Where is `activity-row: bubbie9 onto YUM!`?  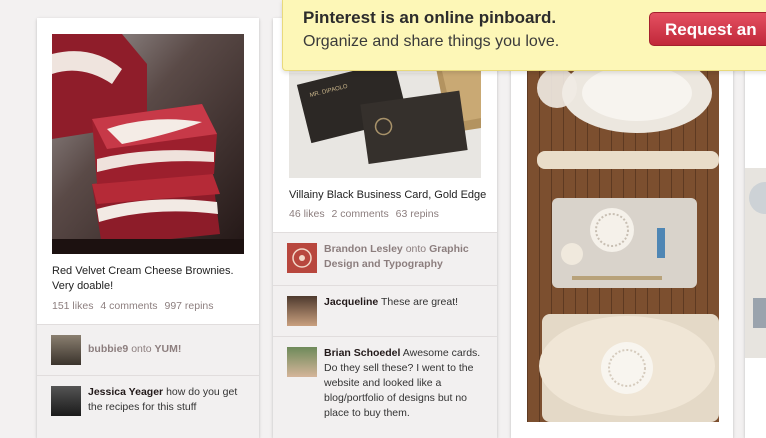
activity-row: bubbie9 onto YUM! is located at coordinates (148, 349).